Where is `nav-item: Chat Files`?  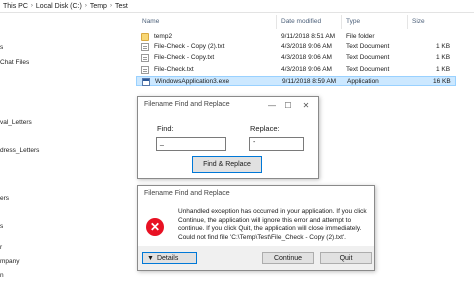
nav-item: Chat Files is located at coordinates (14, 62).